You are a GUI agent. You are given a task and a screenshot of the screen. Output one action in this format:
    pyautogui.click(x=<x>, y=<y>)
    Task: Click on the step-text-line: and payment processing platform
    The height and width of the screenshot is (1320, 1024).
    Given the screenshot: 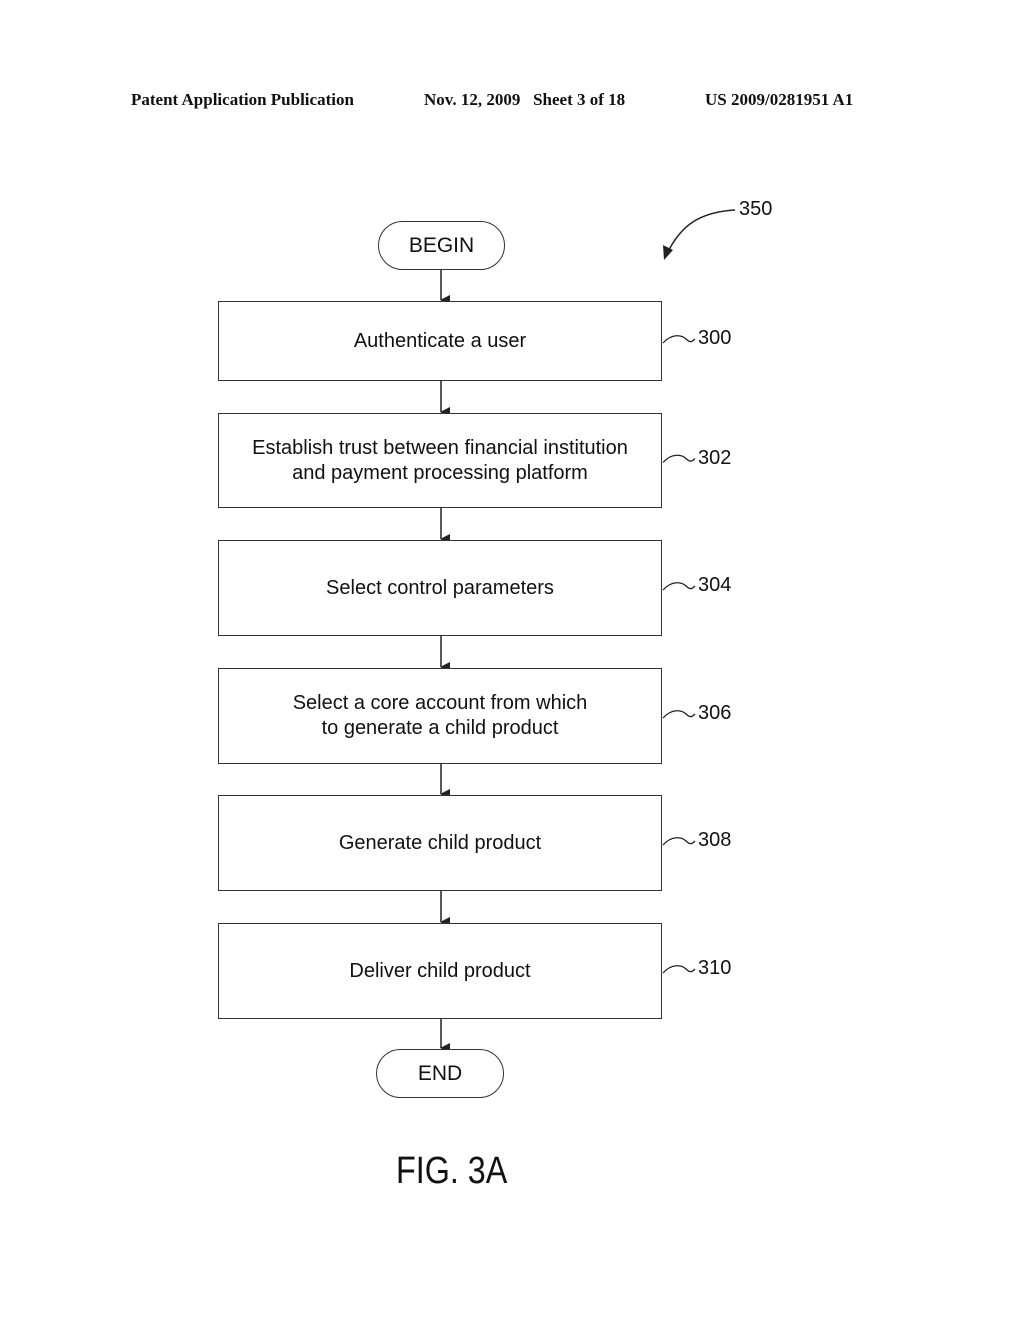 What is the action you would take?
    pyautogui.click(x=440, y=472)
    